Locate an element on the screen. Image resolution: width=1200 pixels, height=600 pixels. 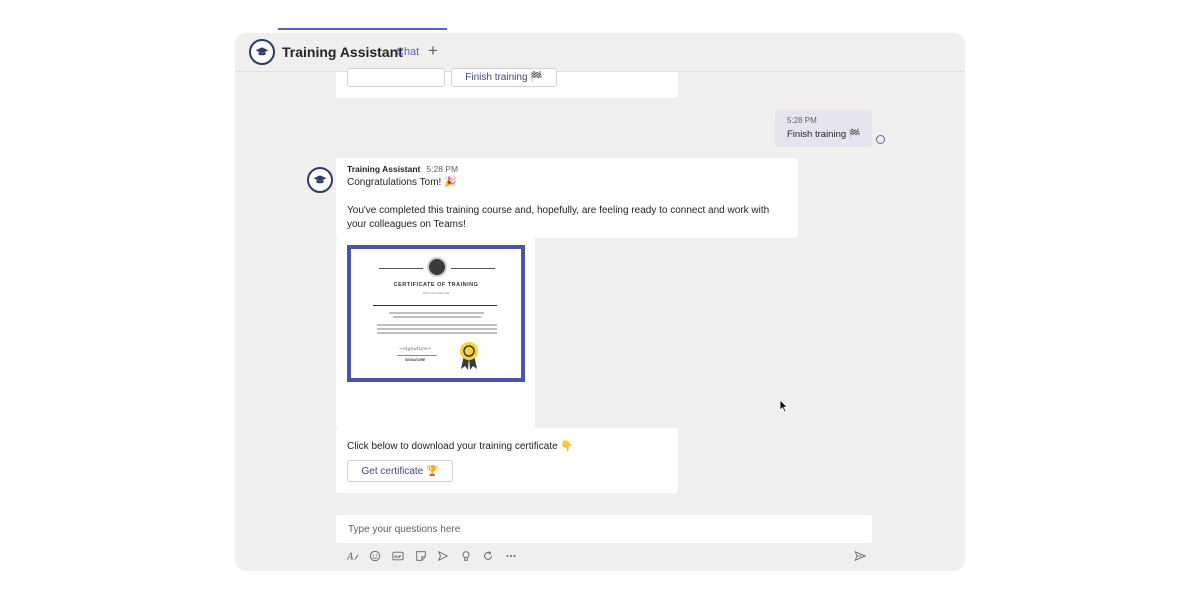
more-icon is located at coordinates (511, 556).